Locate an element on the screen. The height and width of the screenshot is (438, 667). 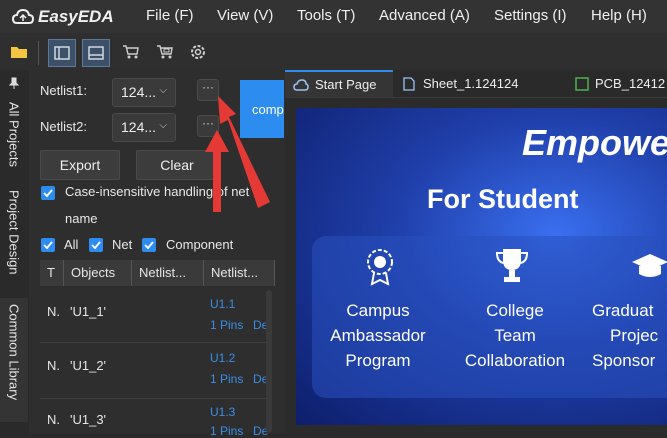
netlist2-select: 124... ⌵ is located at coordinates (144, 127).